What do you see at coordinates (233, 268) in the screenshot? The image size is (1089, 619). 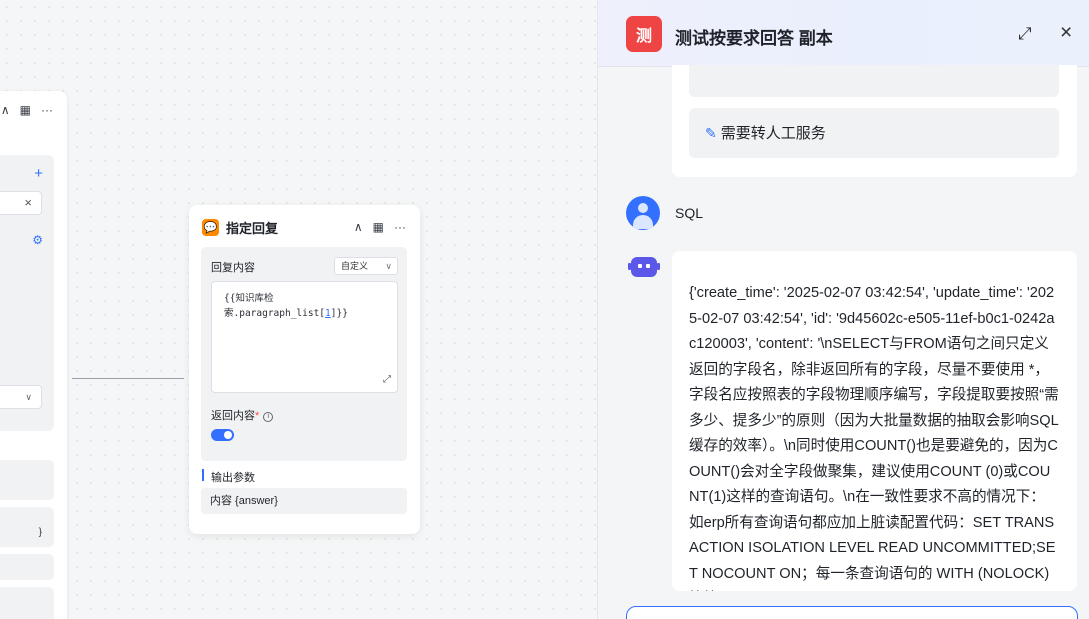 I see `reply-content-label: 回复内容` at bounding box center [233, 268].